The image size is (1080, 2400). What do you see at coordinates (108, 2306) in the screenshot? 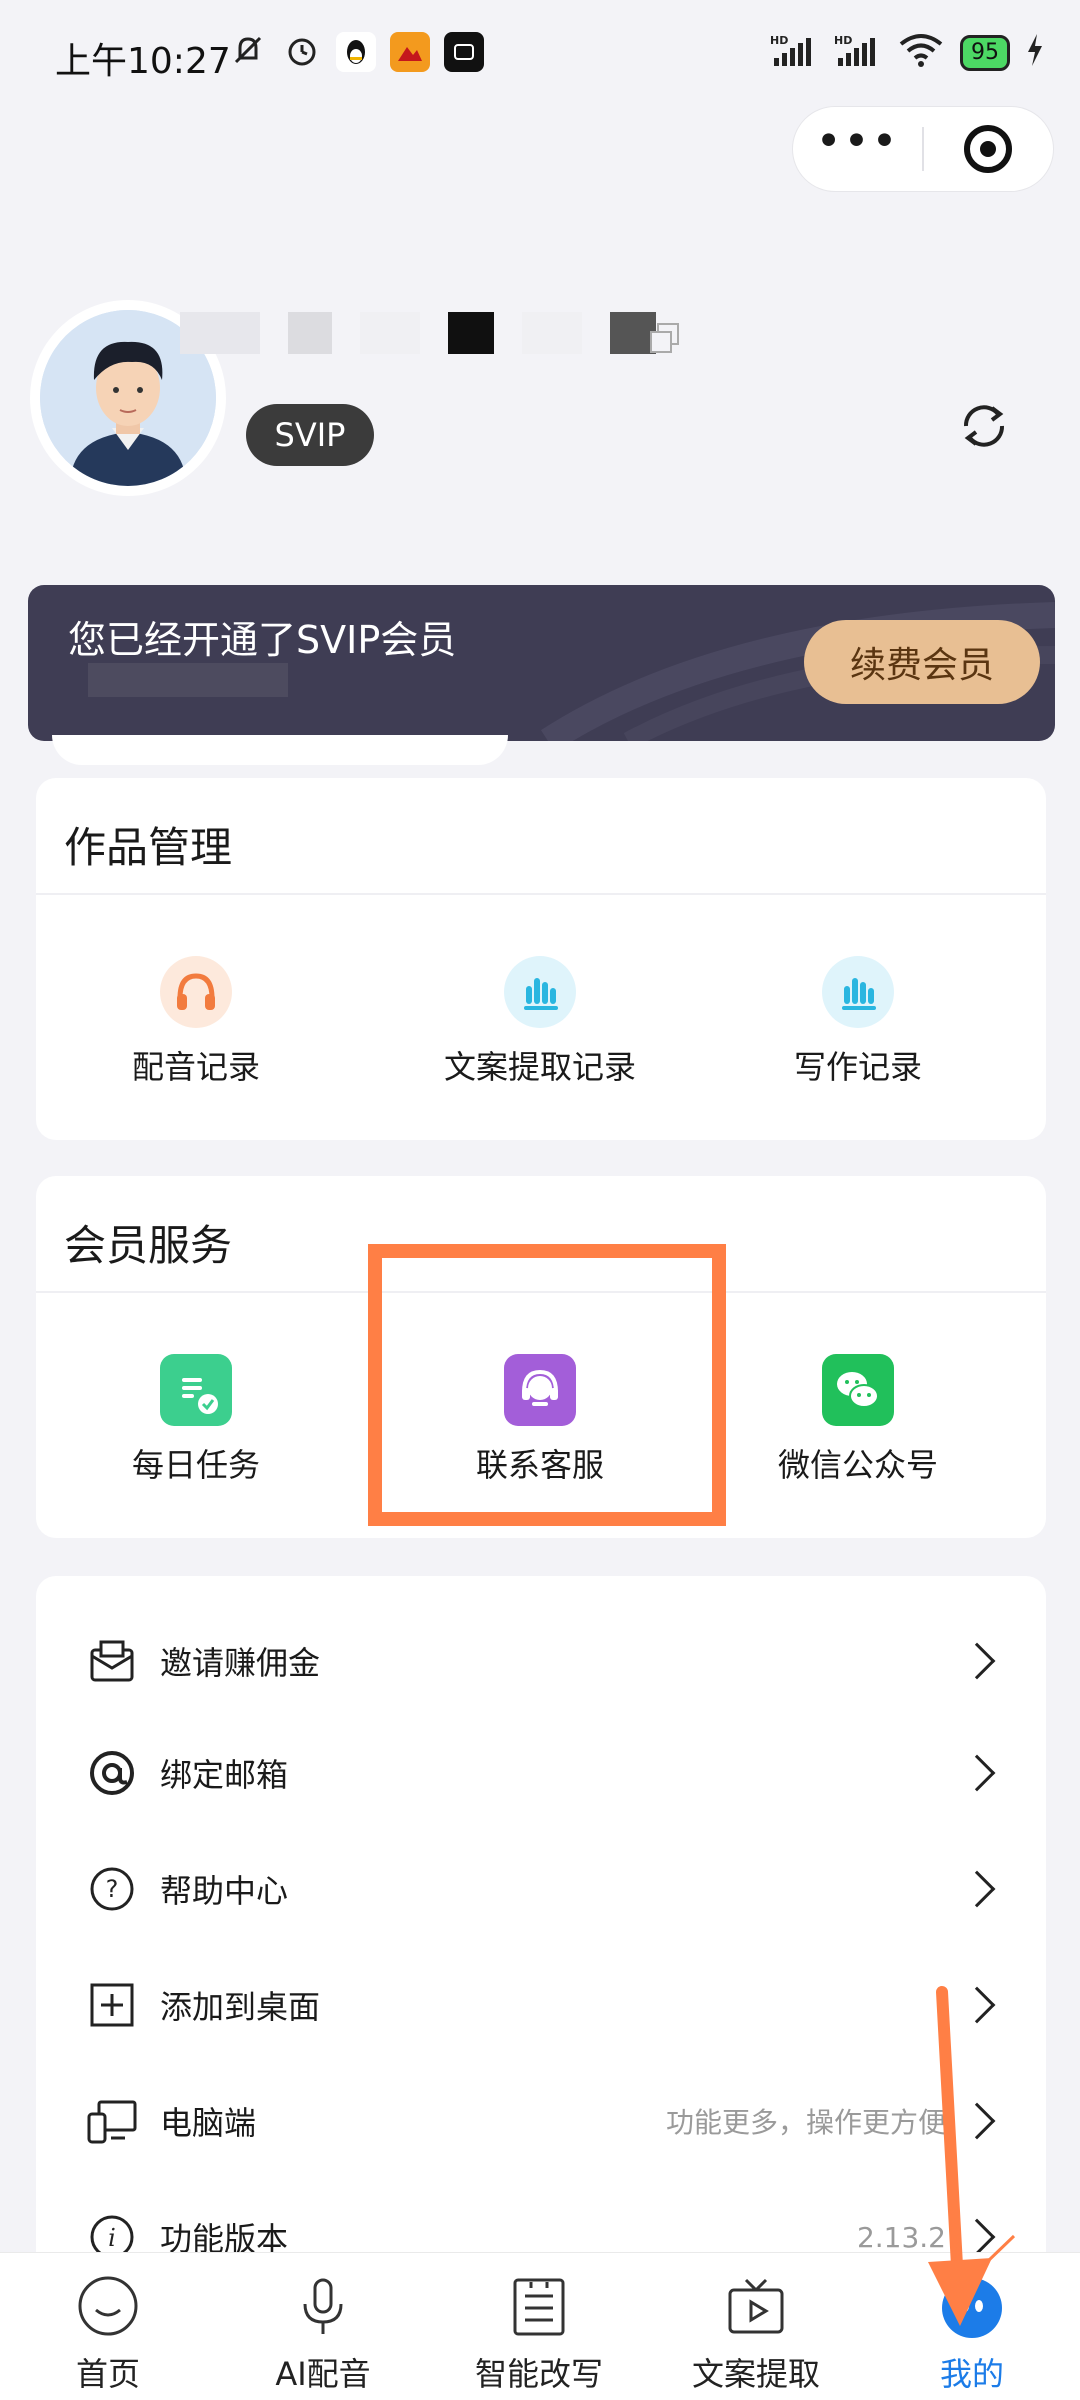
I see `home-smile-icon` at bounding box center [108, 2306].